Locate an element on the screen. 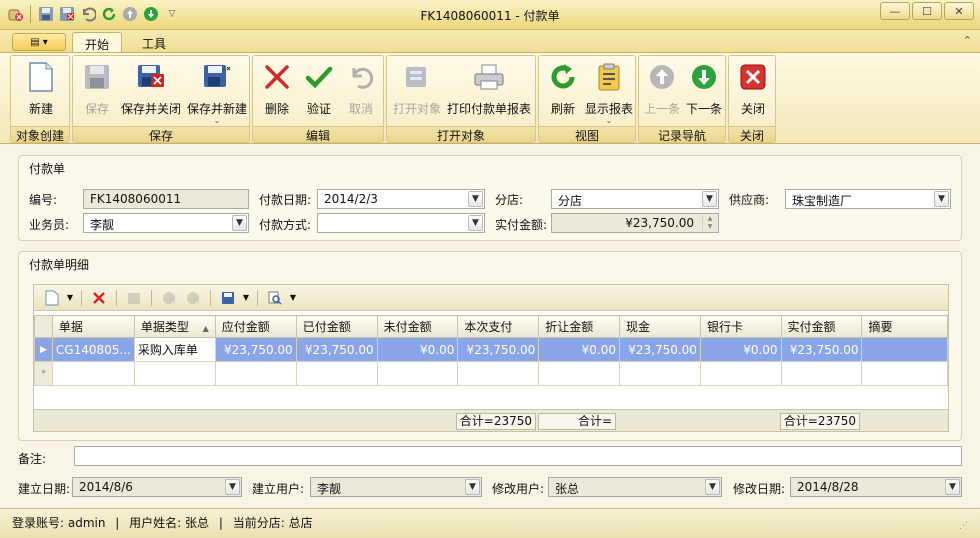 This screenshot has height=538, width=980. chevron-down-icon: ⌄ is located at coordinates (217, 120).